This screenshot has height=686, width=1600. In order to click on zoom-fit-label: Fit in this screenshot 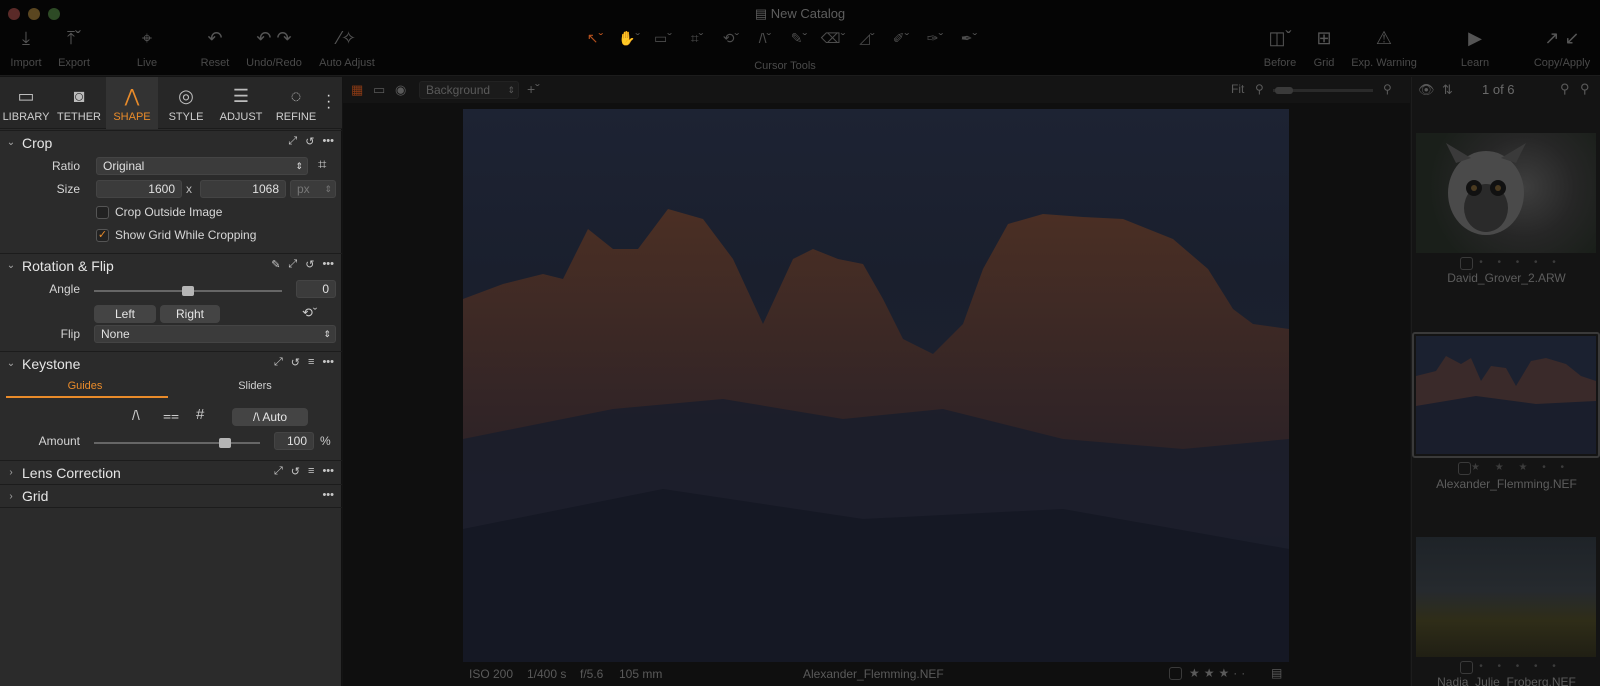, I will do `click(1237, 89)`.